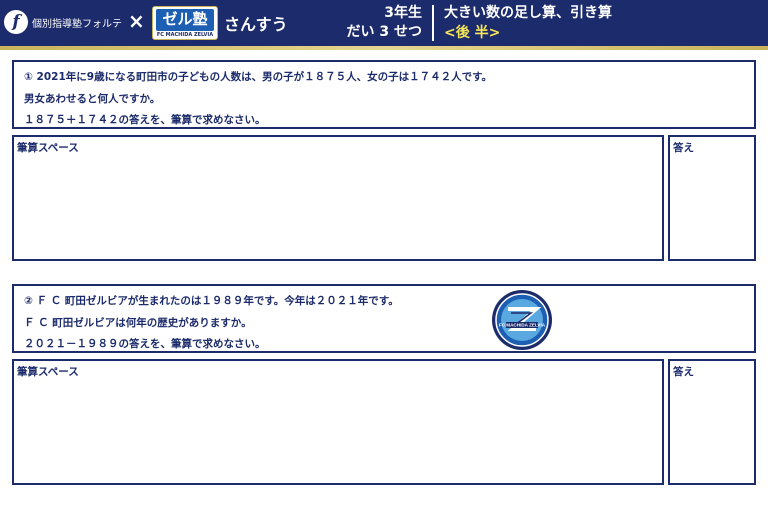 This screenshot has width=768, height=532. What do you see at coordinates (384, 32) in the screenshot?
I see `grade-line2: だい 3 せつ` at bounding box center [384, 32].